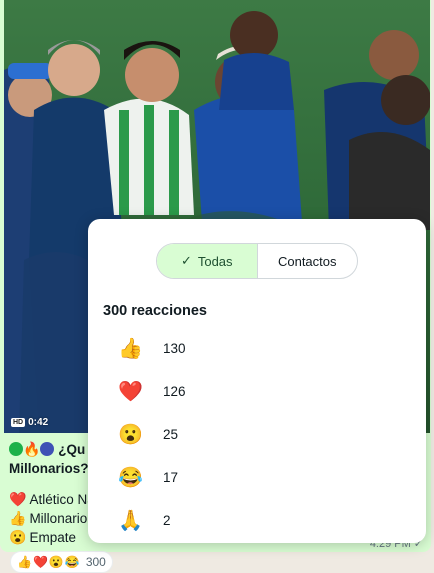 The image size is (434, 573). I want to click on caption-option-text: Millonario, so click(58, 518).